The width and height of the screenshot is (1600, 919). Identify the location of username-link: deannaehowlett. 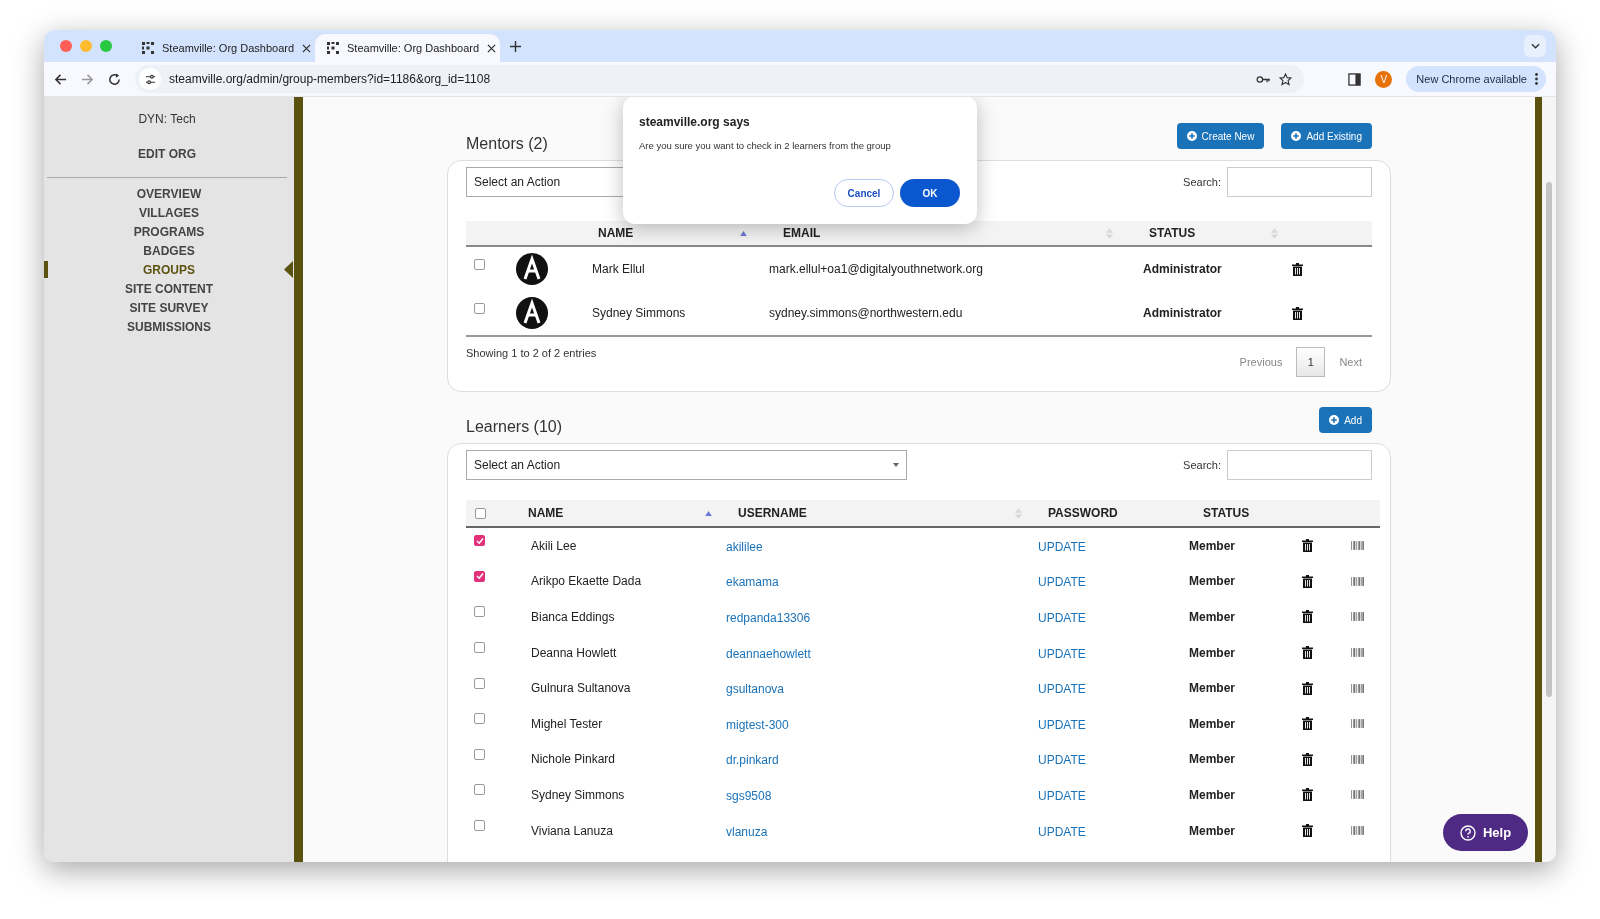
(768, 653).